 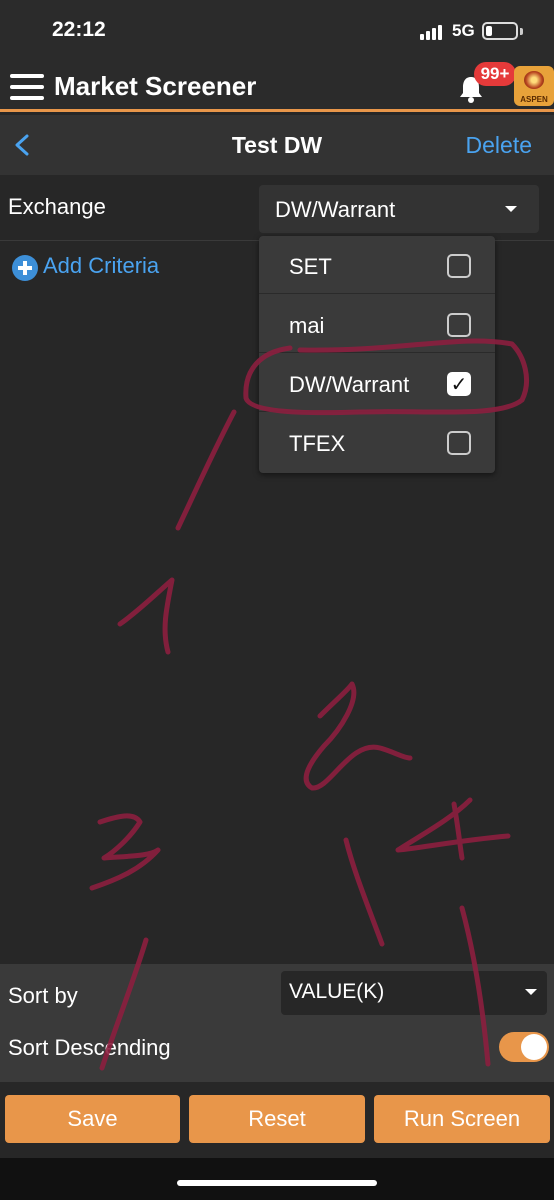 I want to click on save-button: Save, so click(x=92, y=1119).